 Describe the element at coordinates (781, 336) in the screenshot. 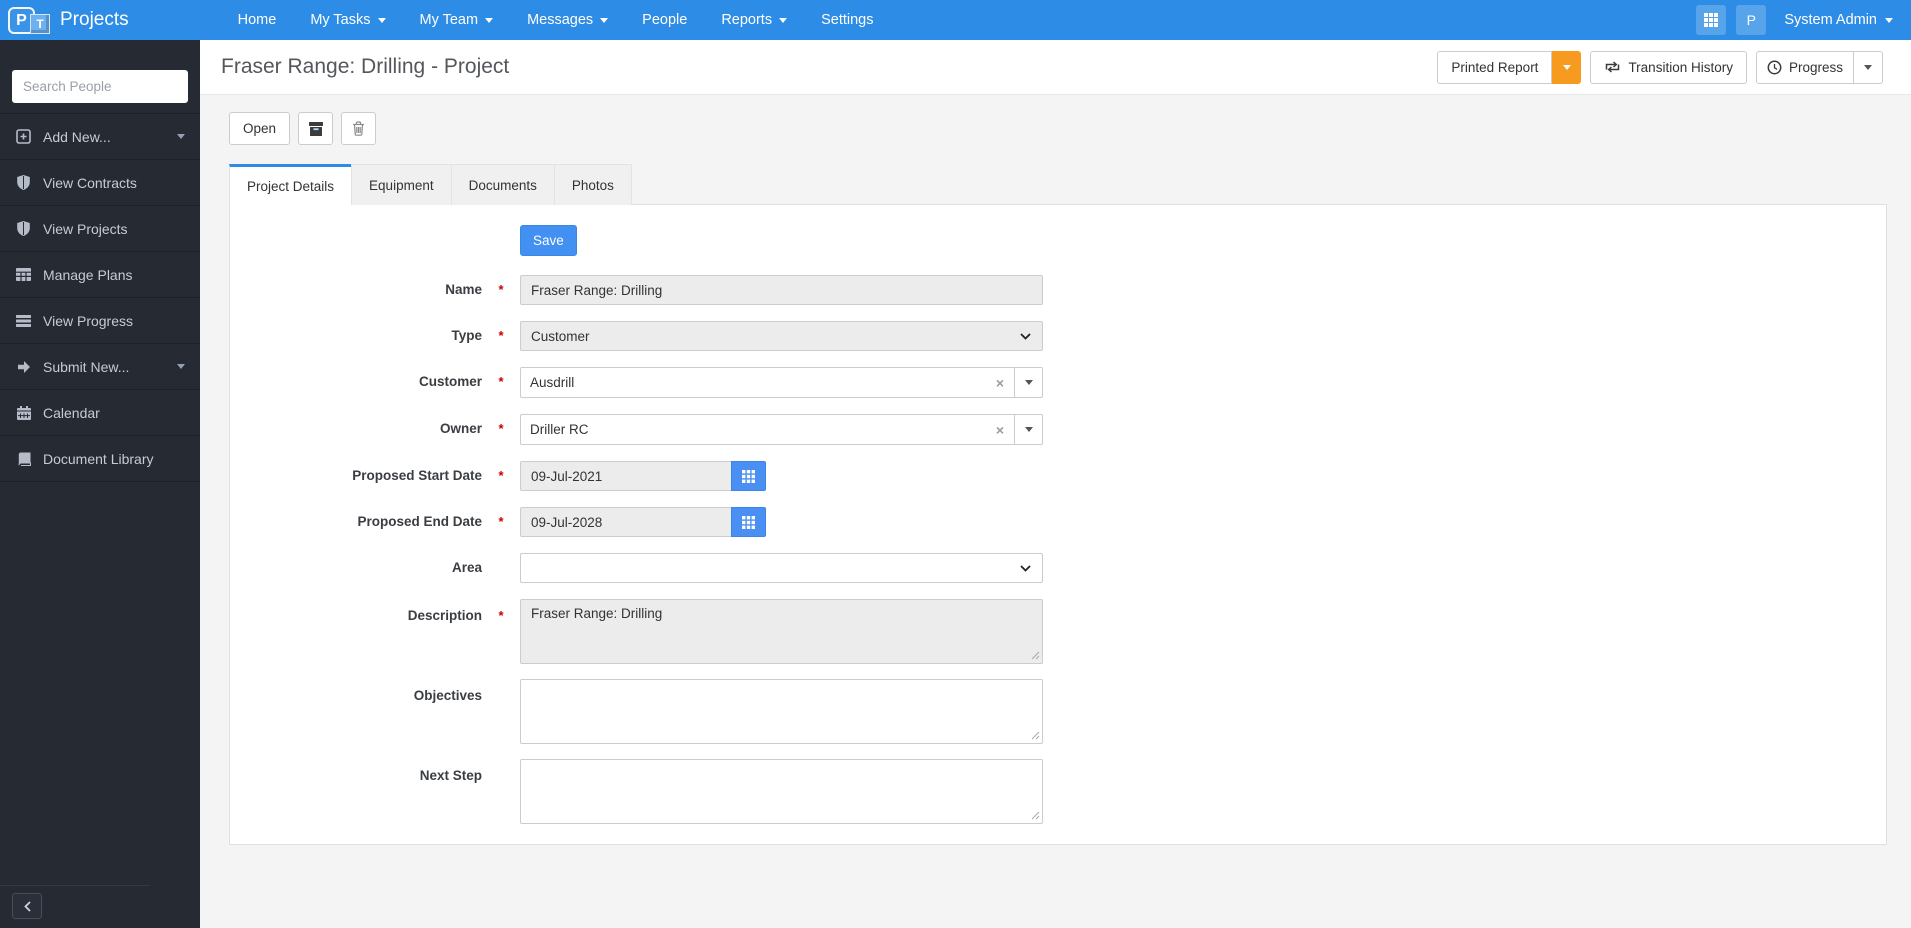

I see `type-select: Customer` at that location.